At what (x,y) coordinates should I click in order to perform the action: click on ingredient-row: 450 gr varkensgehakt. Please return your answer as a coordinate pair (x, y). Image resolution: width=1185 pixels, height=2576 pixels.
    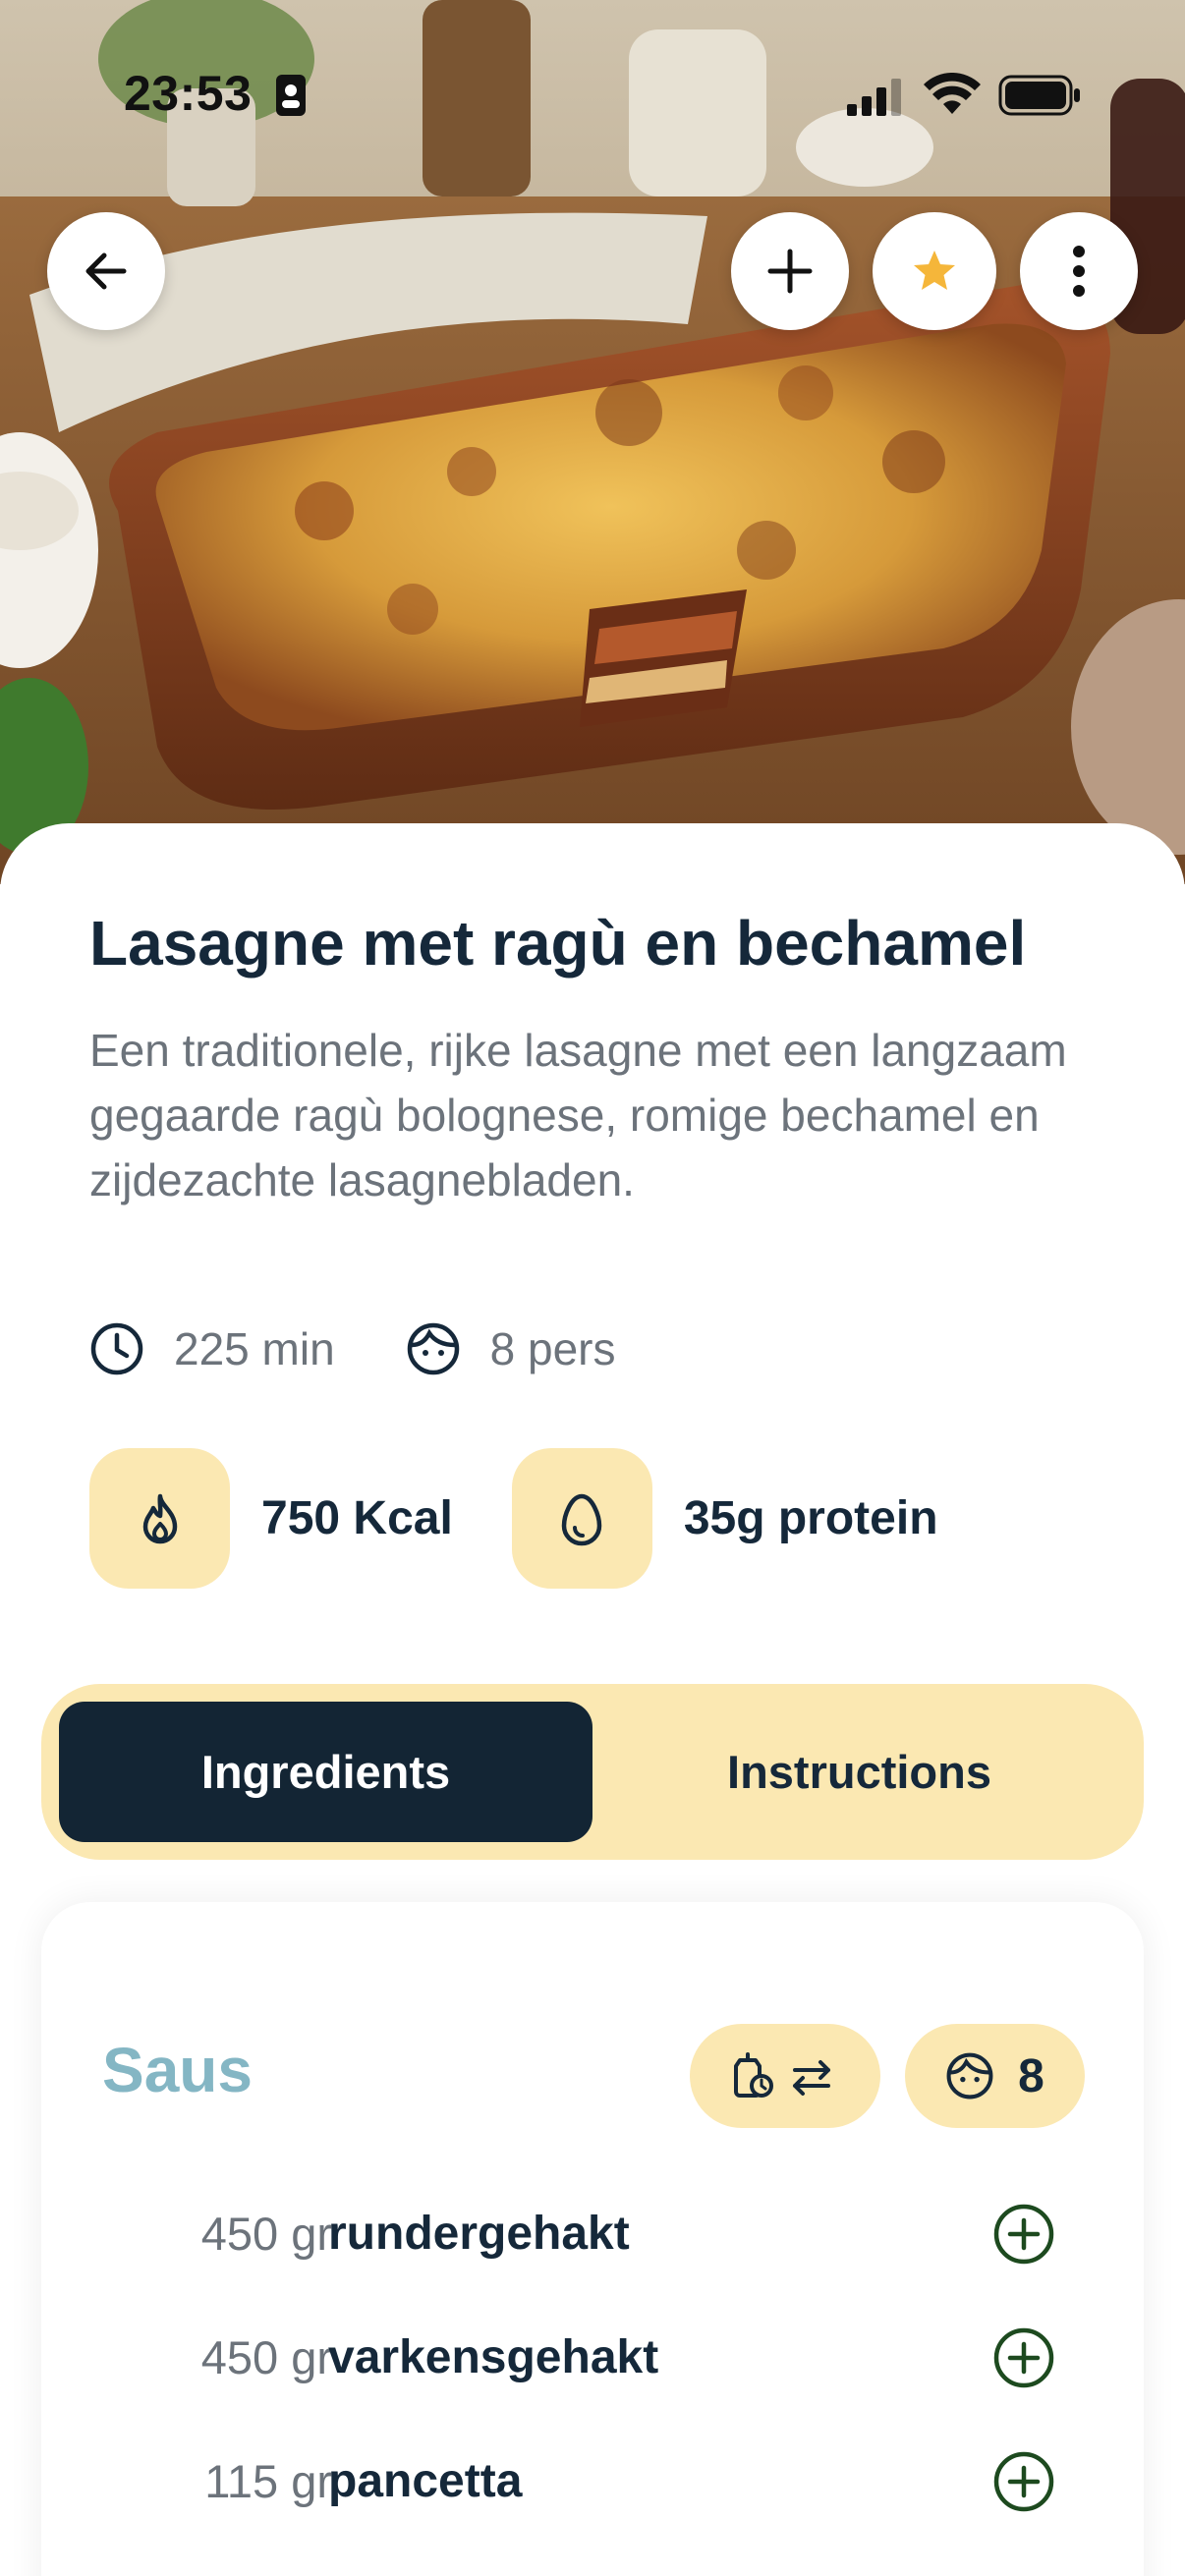
    Looking at the image, I should click on (592, 2358).